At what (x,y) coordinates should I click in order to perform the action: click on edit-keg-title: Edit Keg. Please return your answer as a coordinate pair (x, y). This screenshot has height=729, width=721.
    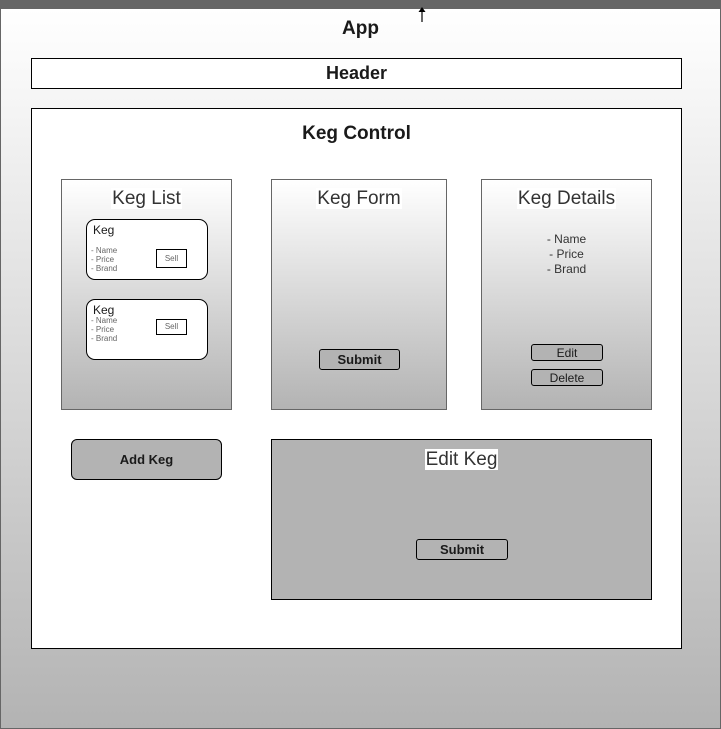
    Looking at the image, I should click on (461, 460).